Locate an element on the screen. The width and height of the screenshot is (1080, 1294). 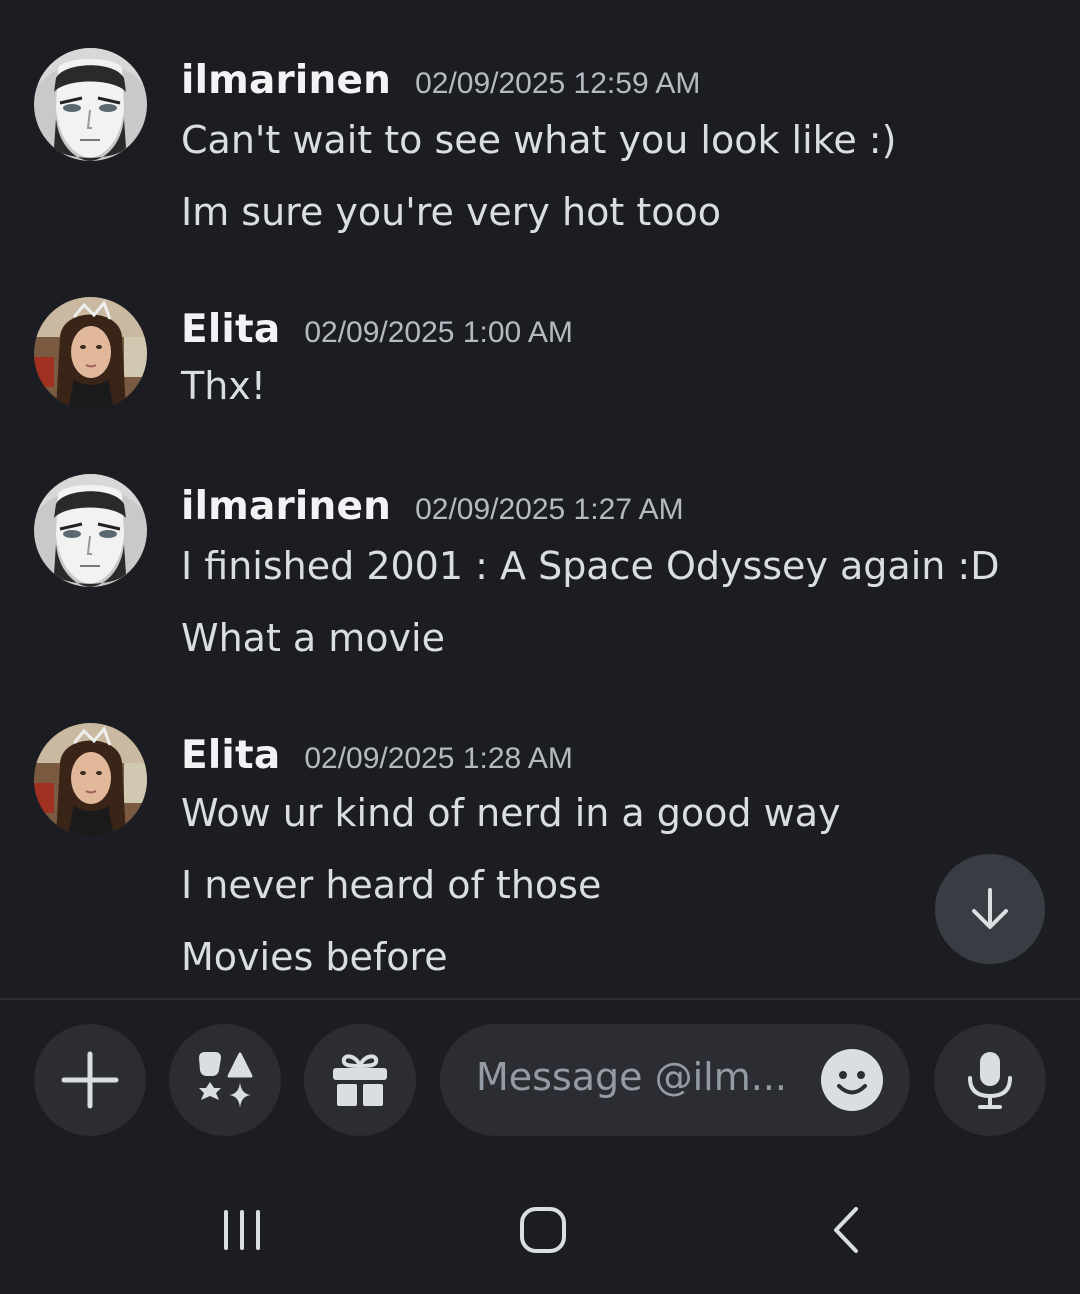
recent-apps-button is located at coordinates (242, 1230).